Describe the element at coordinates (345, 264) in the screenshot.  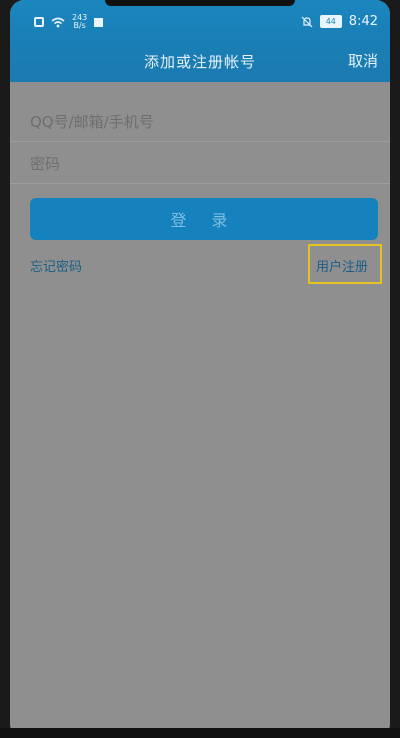
I see `register-highlight-box` at that location.